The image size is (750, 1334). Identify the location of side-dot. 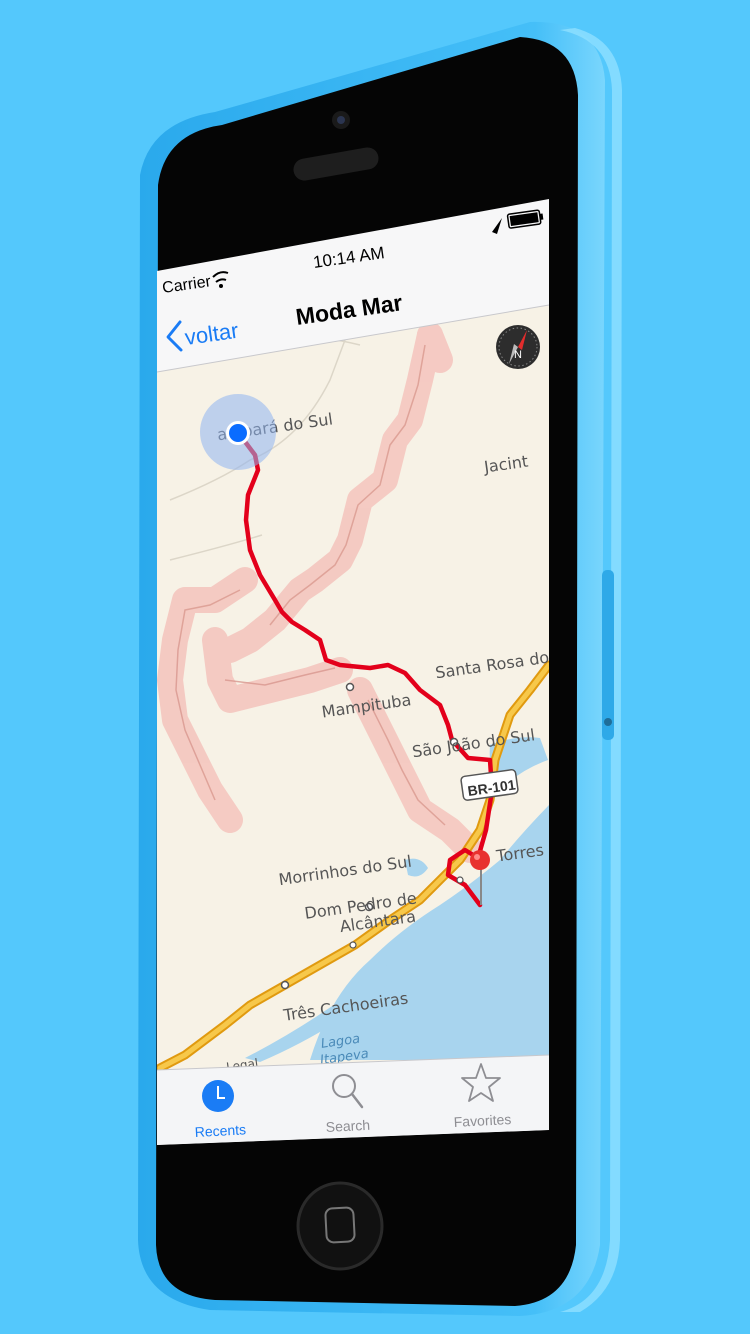
(608, 722).